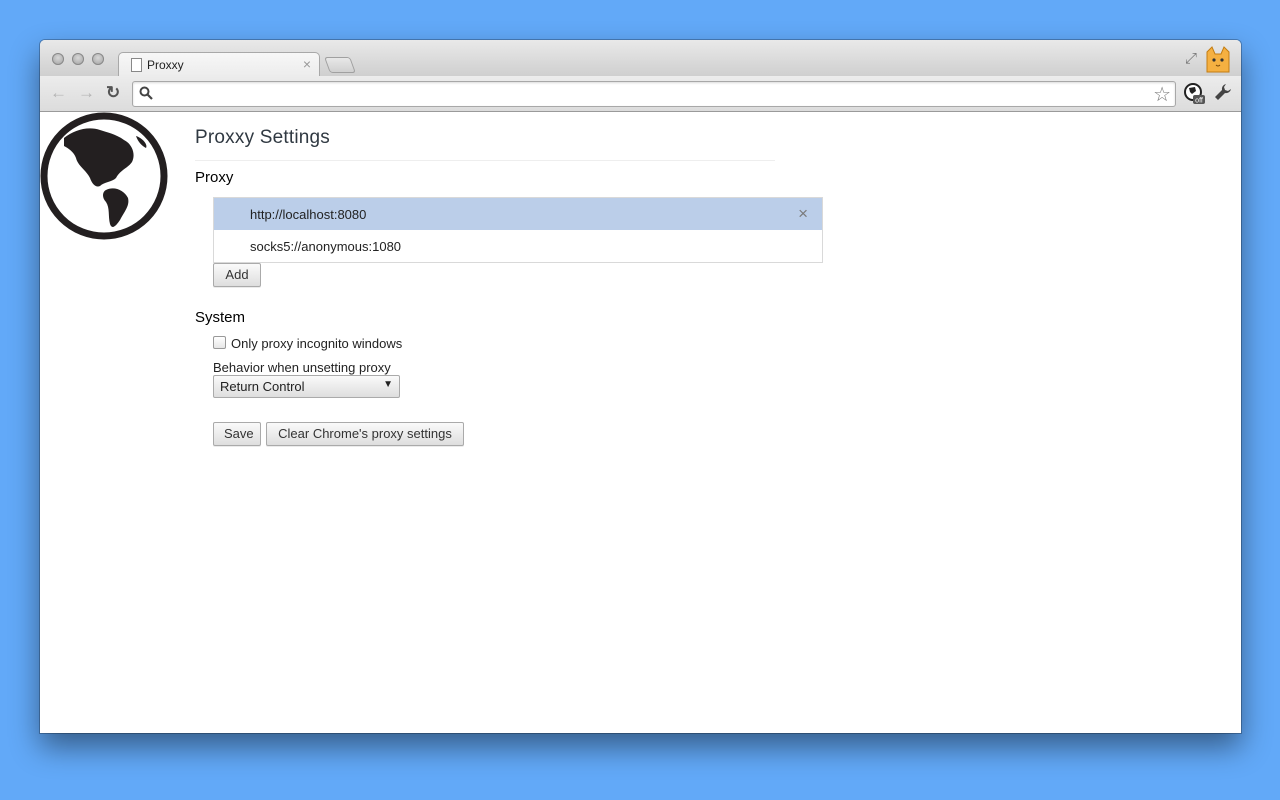  Describe the element at coordinates (485, 160) in the screenshot. I see `title-divider` at that location.